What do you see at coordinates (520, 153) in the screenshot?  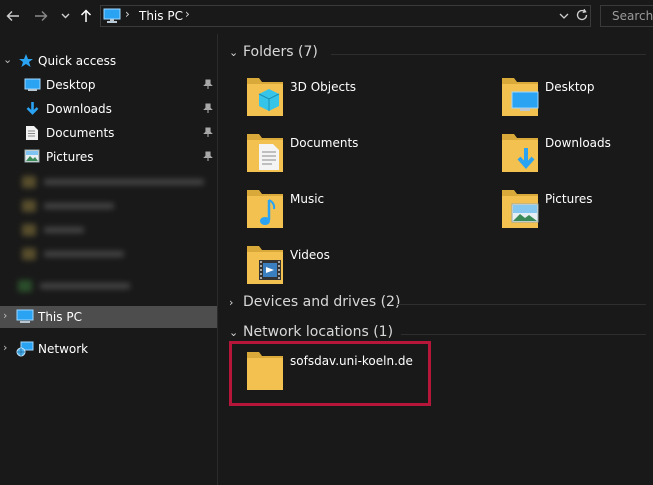 I see `downloads-folder-icon` at bounding box center [520, 153].